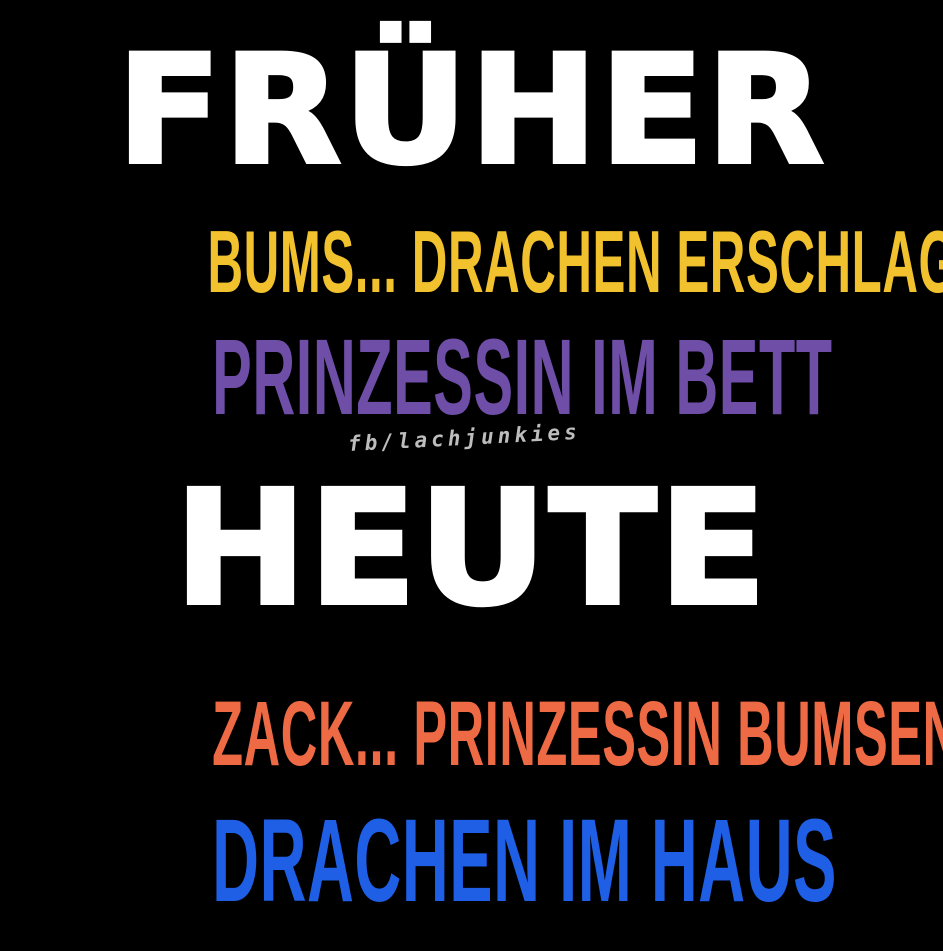 The width and height of the screenshot is (943, 951). What do you see at coordinates (470, 549) in the screenshot?
I see `heute-heading: HEUTE` at bounding box center [470, 549].